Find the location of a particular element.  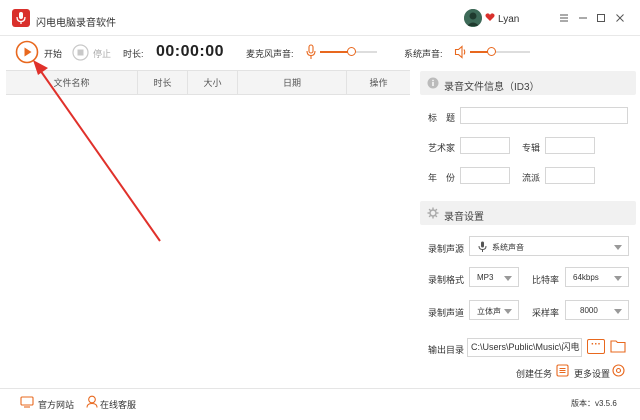

start-label: 开始 is located at coordinates (53, 53).